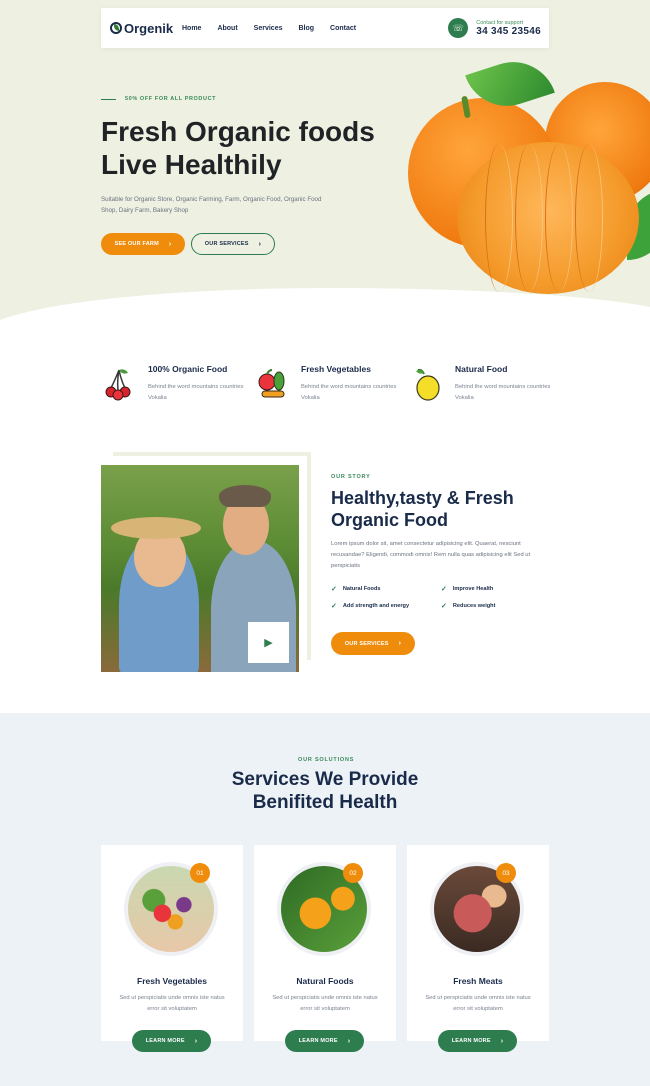 Image resolution: width=650 pixels, height=1086 pixels. What do you see at coordinates (478, 981) in the screenshot?
I see `card-title: Fresh Meats` at bounding box center [478, 981].